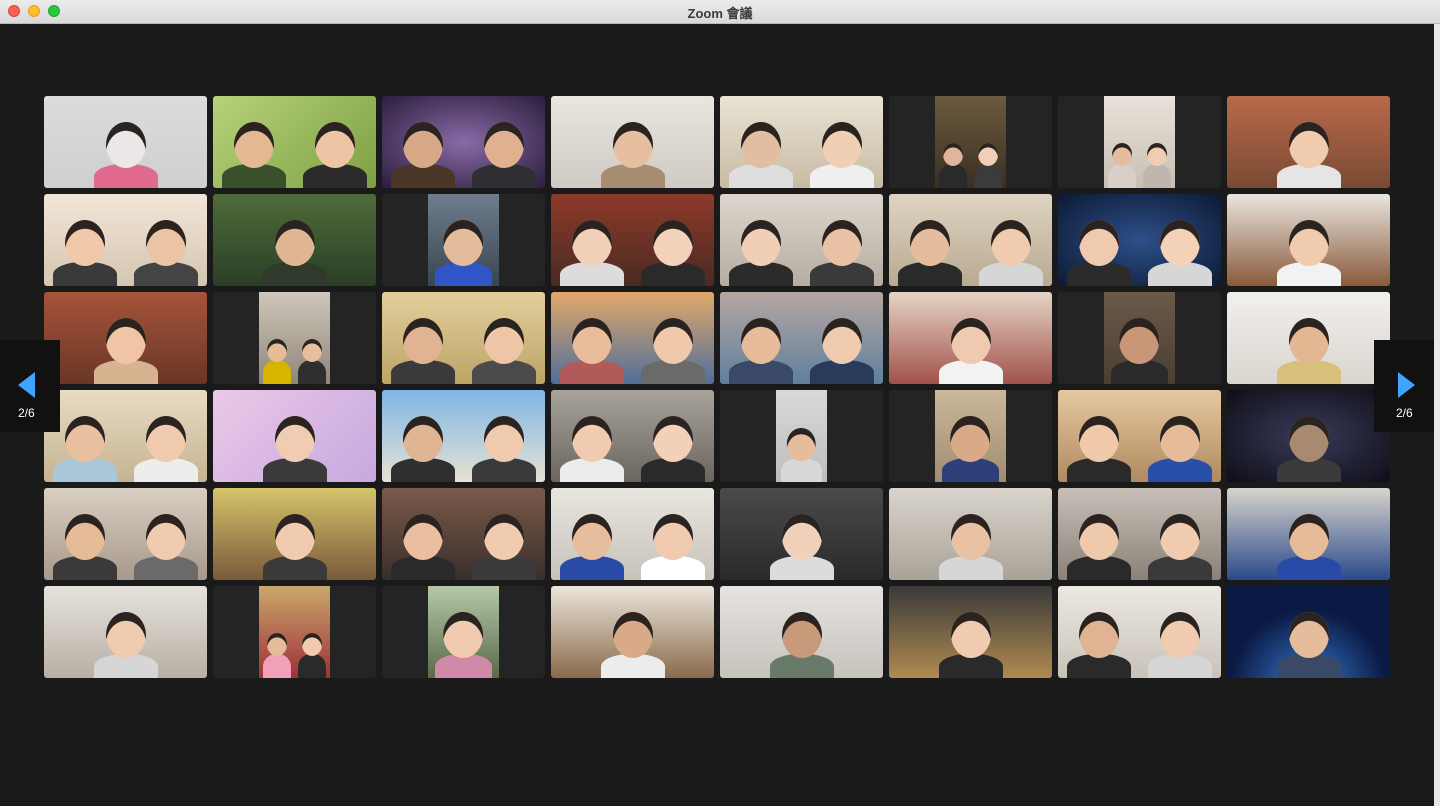 This screenshot has height=806, width=1440. What do you see at coordinates (26, 413) in the screenshot?
I see `page-indicator-left: 2/6` at bounding box center [26, 413].